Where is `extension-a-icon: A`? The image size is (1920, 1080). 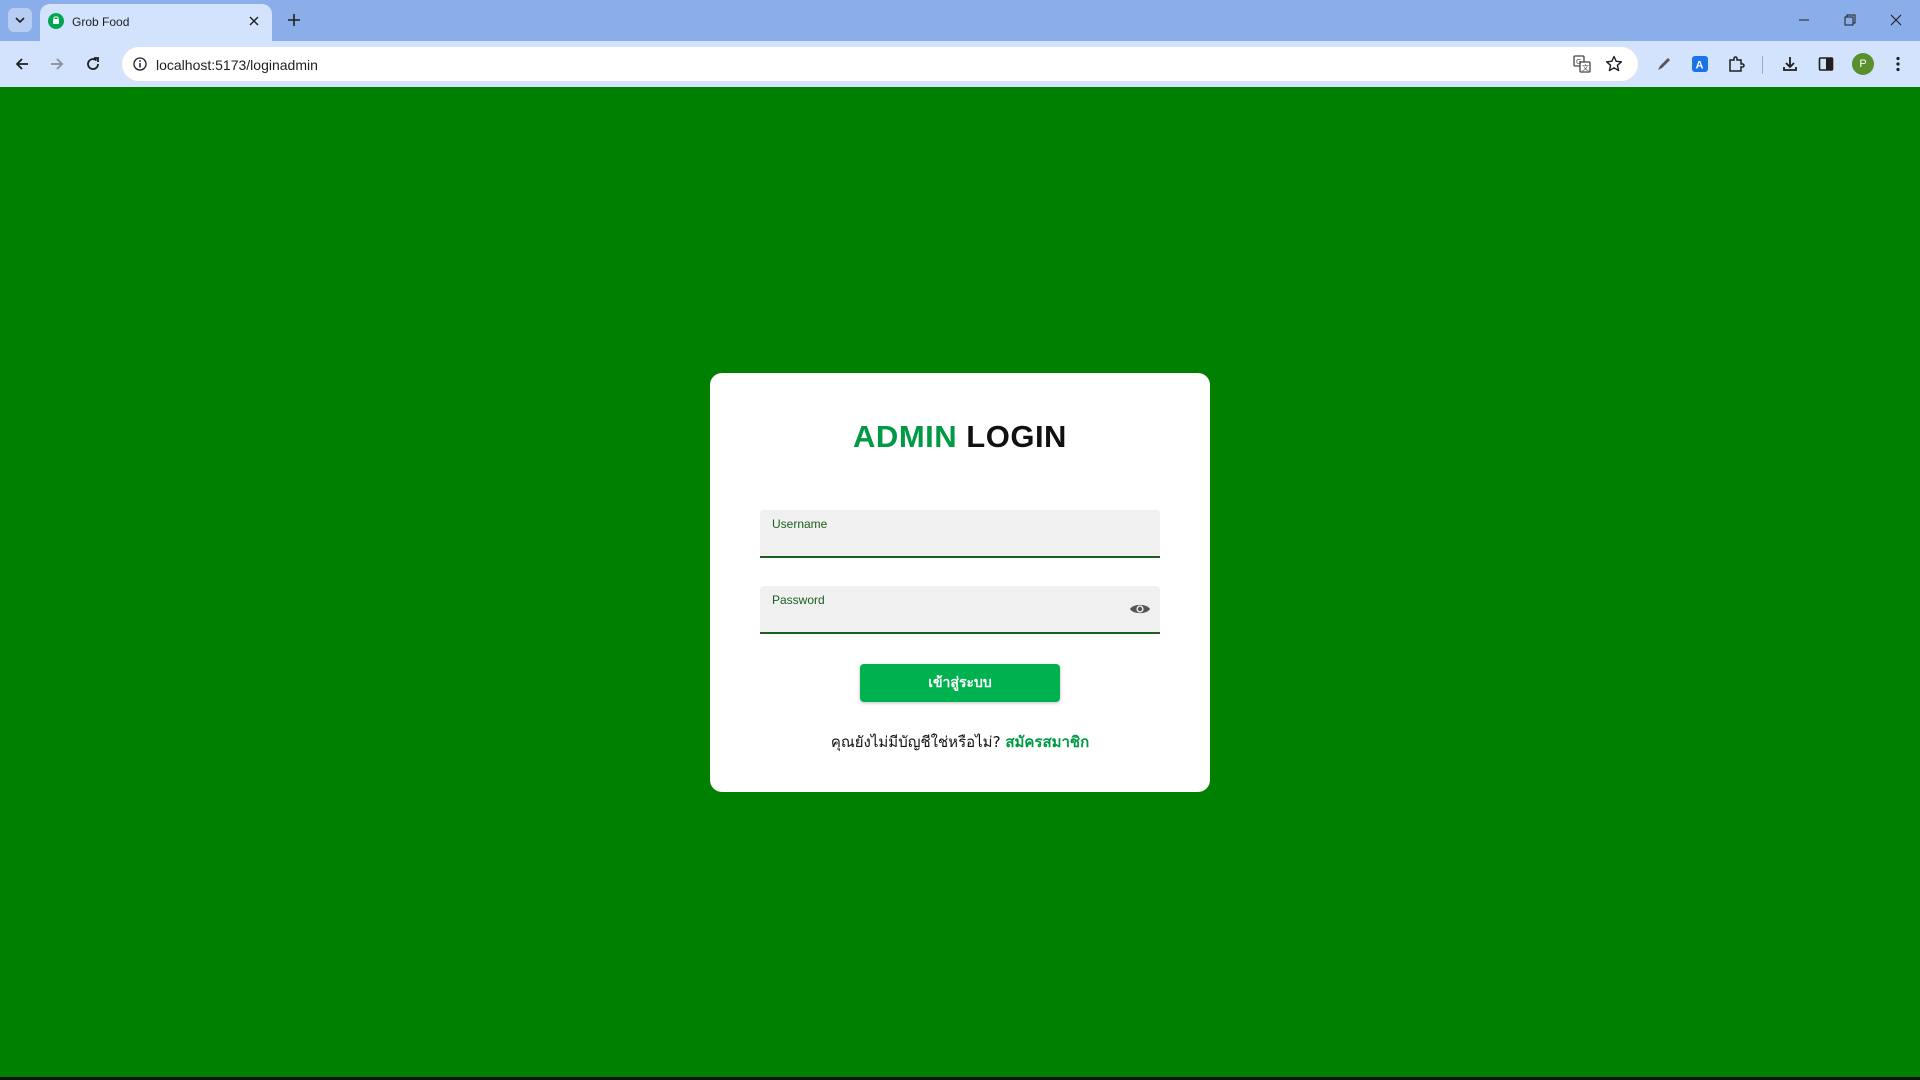
extension-a-icon: A is located at coordinates (1700, 64).